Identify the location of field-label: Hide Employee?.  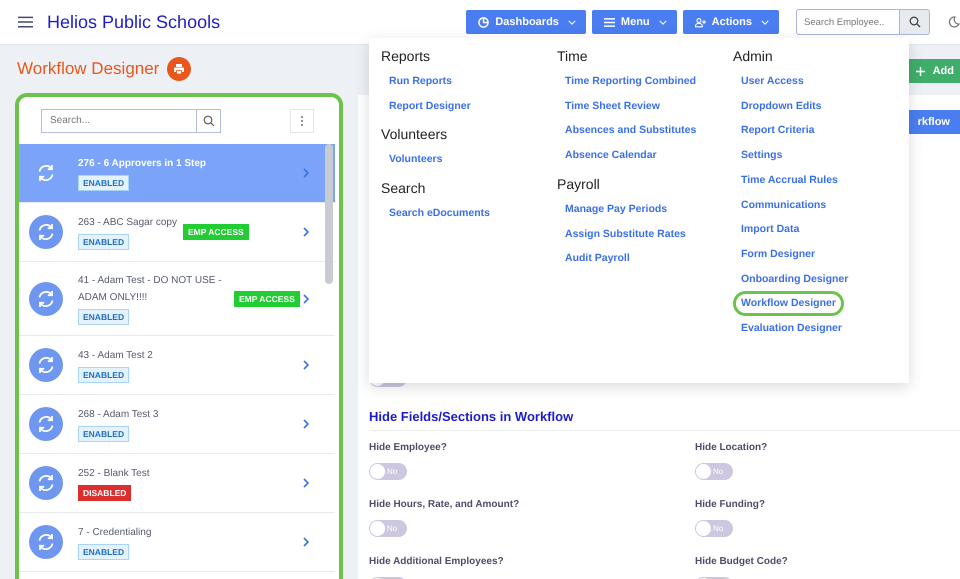
(408, 447).